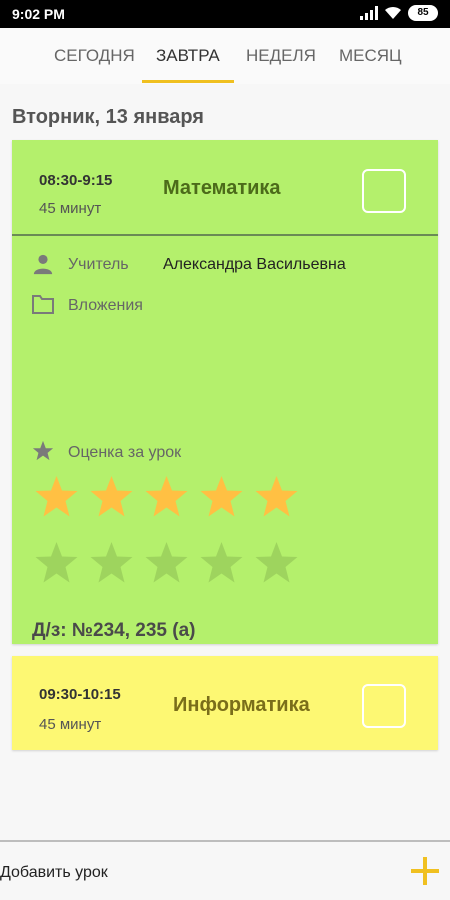 Image resolution: width=450 pixels, height=900 pixels. What do you see at coordinates (225, 56) in the screenshot?
I see `tab-bar: СЕГОДНЯ ЗАВТРА НЕДЕЛЯ МЕСЯЦ` at bounding box center [225, 56].